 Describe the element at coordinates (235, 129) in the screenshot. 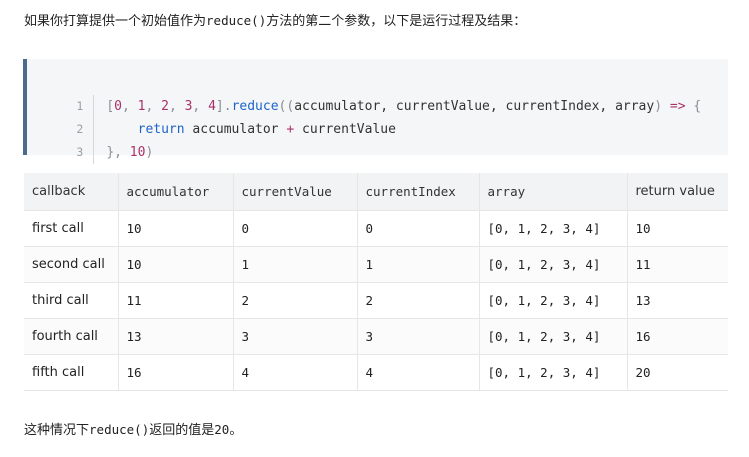

I see `code-token: accumulator` at that location.